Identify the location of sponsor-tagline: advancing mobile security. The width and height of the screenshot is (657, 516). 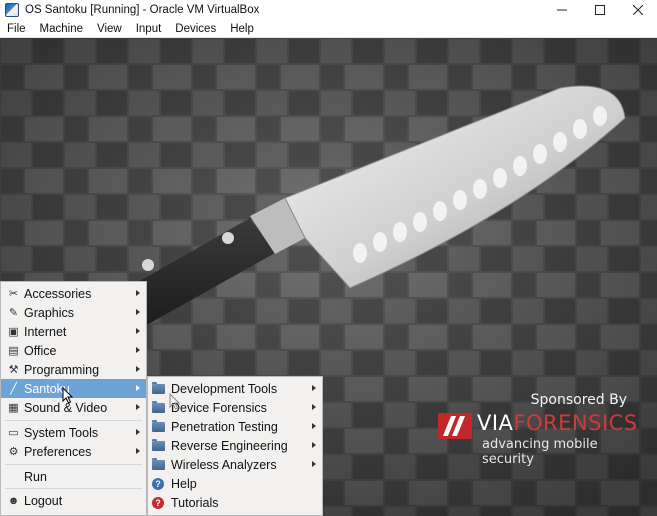
(540, 452).